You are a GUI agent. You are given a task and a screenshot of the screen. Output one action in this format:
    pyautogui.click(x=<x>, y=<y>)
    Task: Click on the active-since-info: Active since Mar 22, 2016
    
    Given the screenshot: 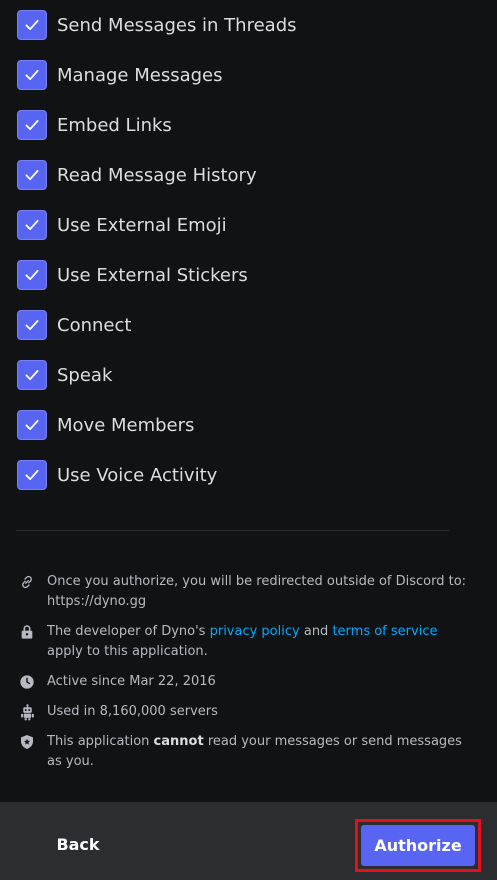 What is the action you would take?
    pyautogui.click(x=248, y=682)
    